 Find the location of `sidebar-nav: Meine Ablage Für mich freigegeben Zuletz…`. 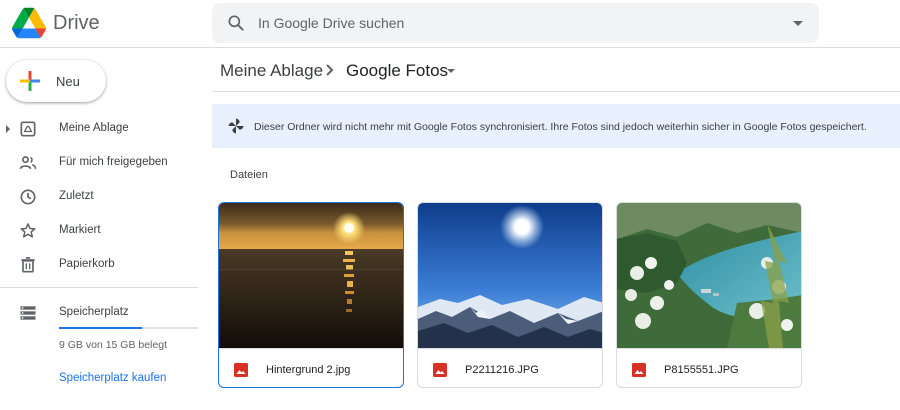

sidebar-nav: Meine Ablage Für mich freigegeben Zuletz… is located at coordinates (100, 197).